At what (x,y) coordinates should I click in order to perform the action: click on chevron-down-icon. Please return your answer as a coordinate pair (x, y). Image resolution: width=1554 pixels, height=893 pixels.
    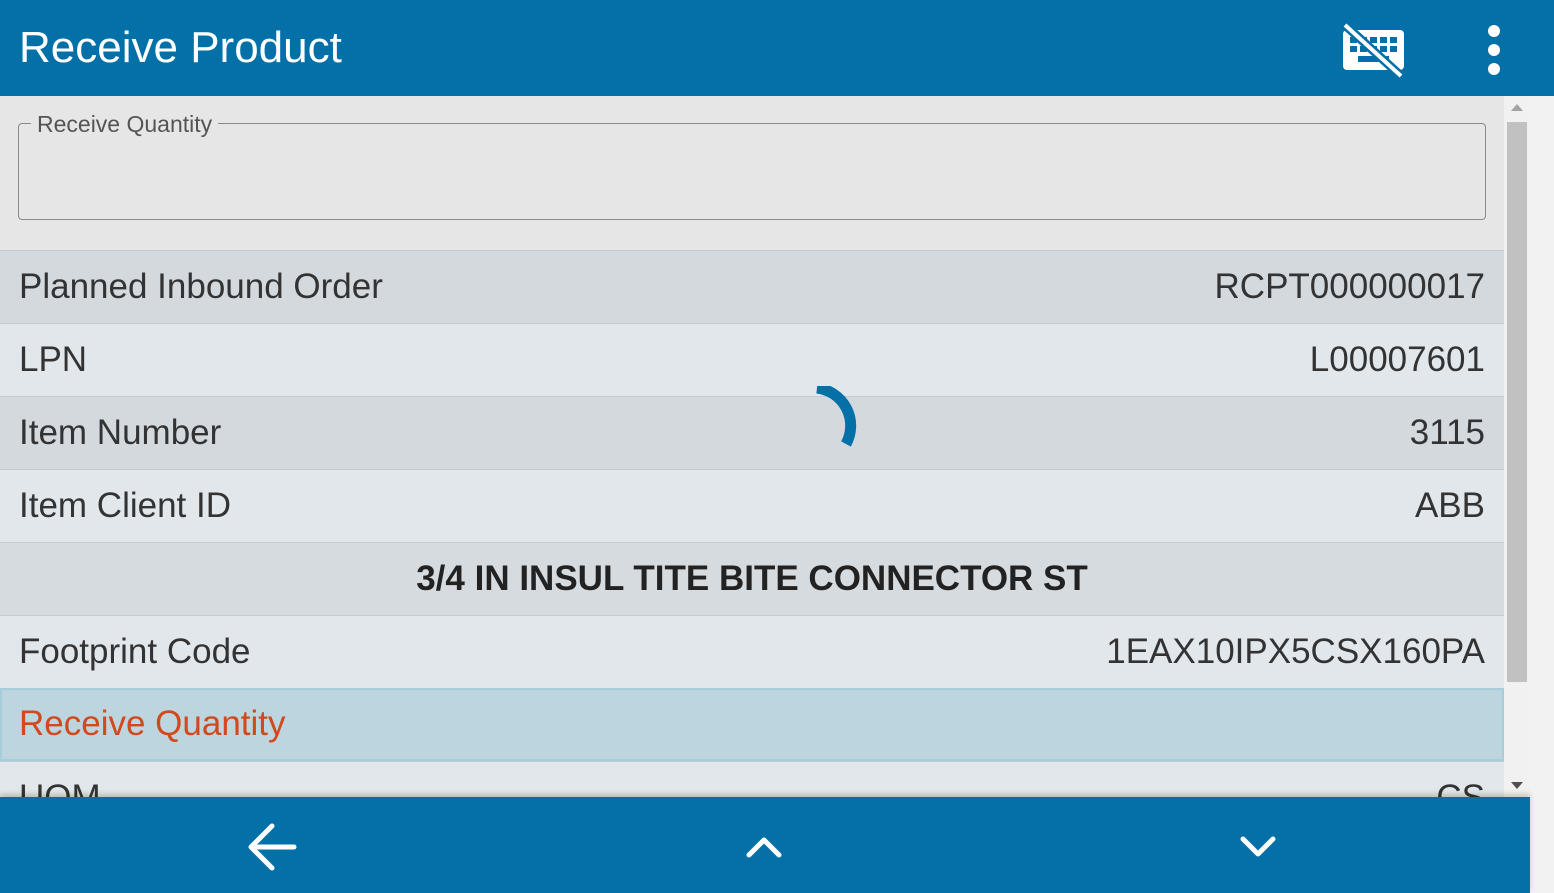
    Looking at the image, I should click on (1258, 846).